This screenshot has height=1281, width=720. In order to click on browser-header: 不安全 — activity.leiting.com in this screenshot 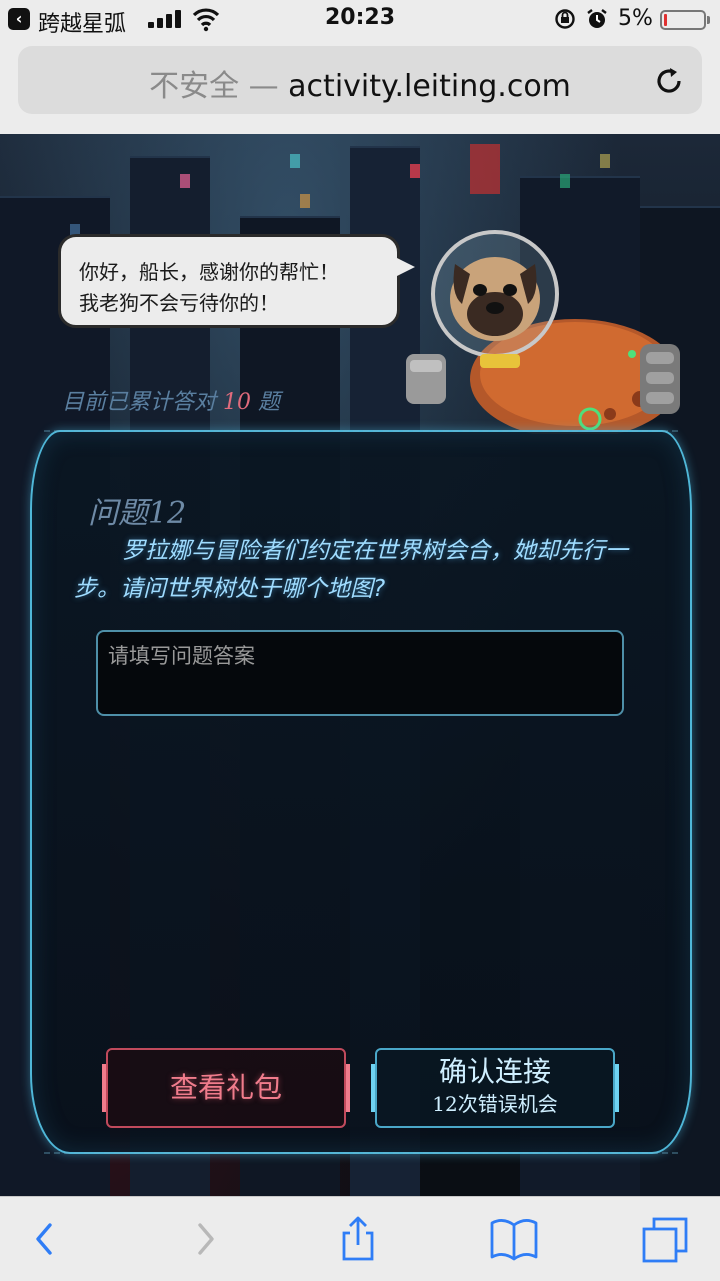, I will do `click(360, 87)`.